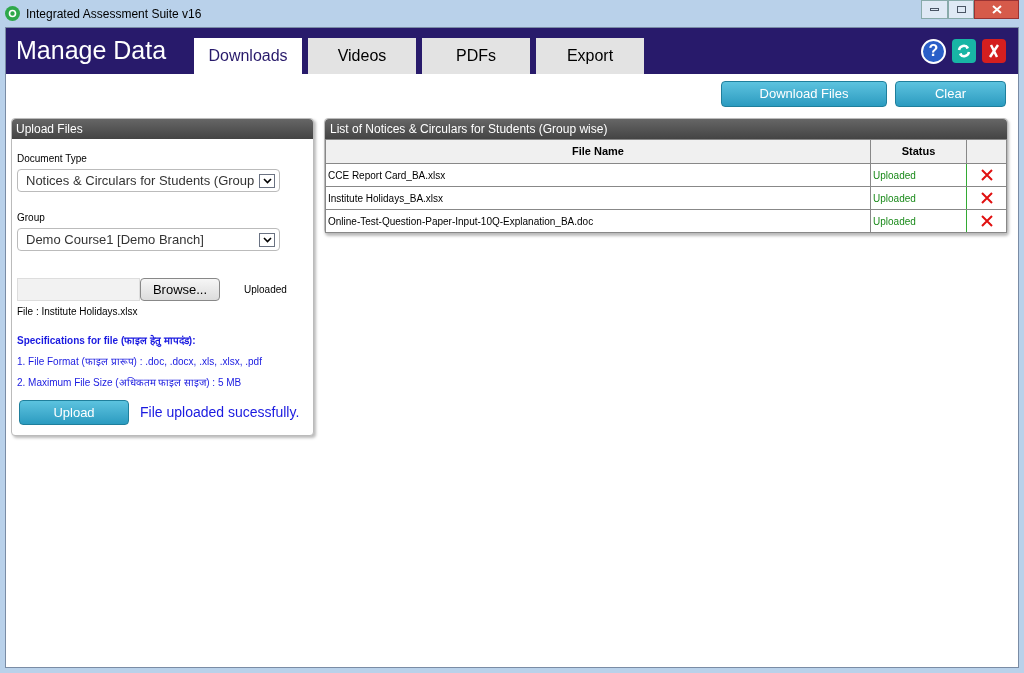 This screenshot has width=1024, height=673. What do you see at coordinates (362, 56) in the screenshot?
I see `tab: Videos` at bounding box center [362, 56].